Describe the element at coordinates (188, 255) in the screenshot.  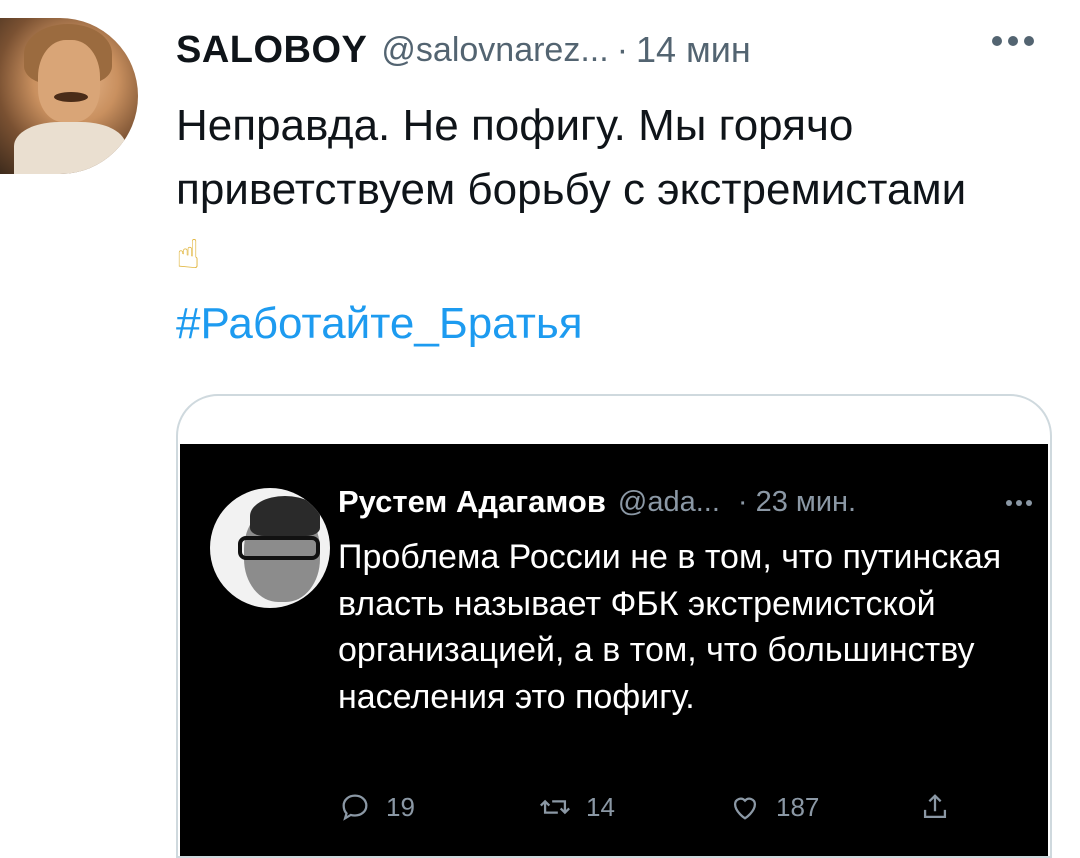
I see `pointing-up-emoji: ☝` at that location.